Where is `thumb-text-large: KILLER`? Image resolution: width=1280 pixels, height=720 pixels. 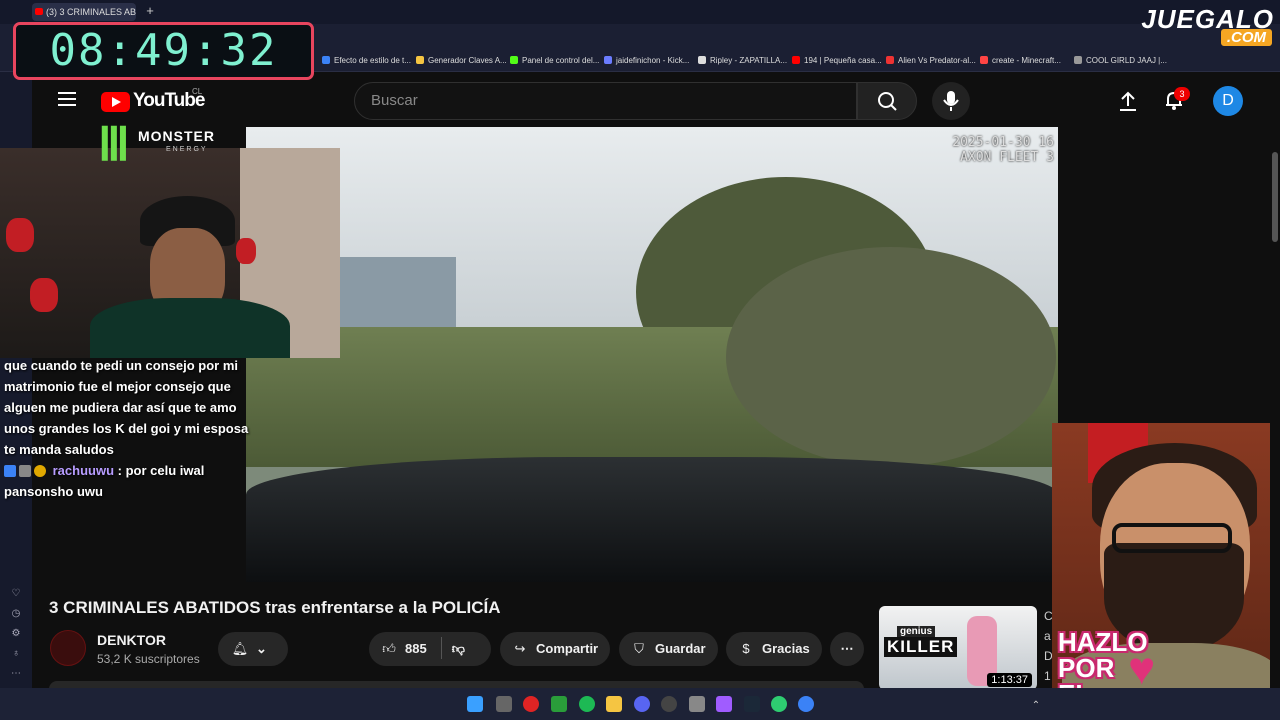
thumb-text-large: KILLER is located at coordinates (921, 647).